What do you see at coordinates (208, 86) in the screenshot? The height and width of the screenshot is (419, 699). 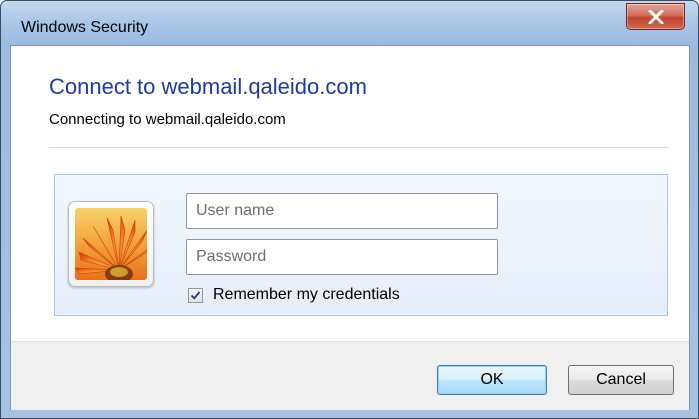 I see `dialog-heading: Connect to webmail.qaleido.com` at bounding box center [208, 86].